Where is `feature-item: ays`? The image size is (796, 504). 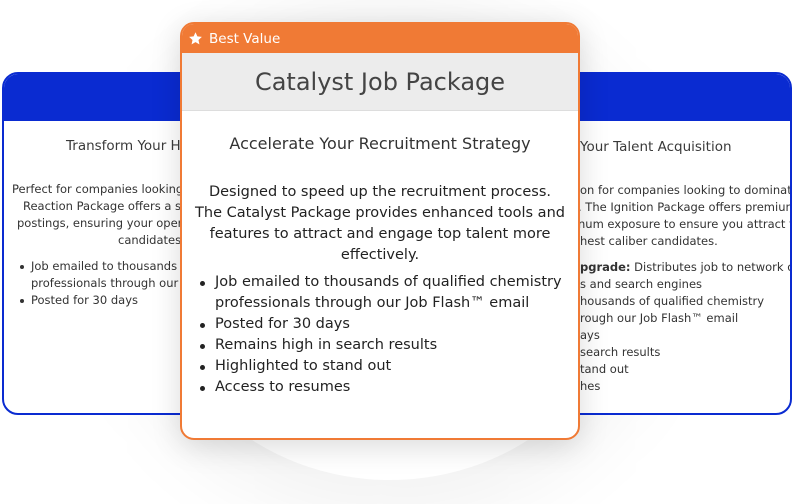
feature-item: ays is located at coordinates (590, 335).